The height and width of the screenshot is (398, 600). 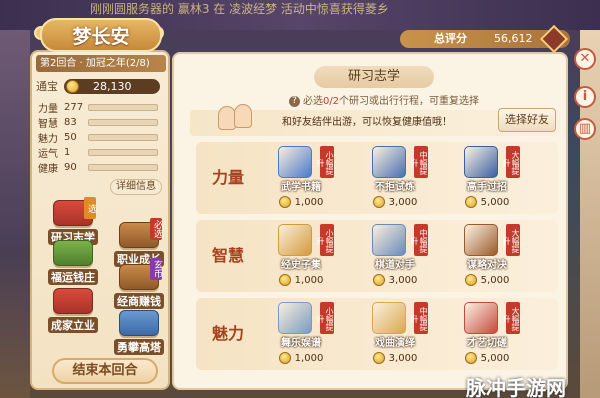 I want to click on site-watermark: 脉冲手游网, so click(x=516, y=387).